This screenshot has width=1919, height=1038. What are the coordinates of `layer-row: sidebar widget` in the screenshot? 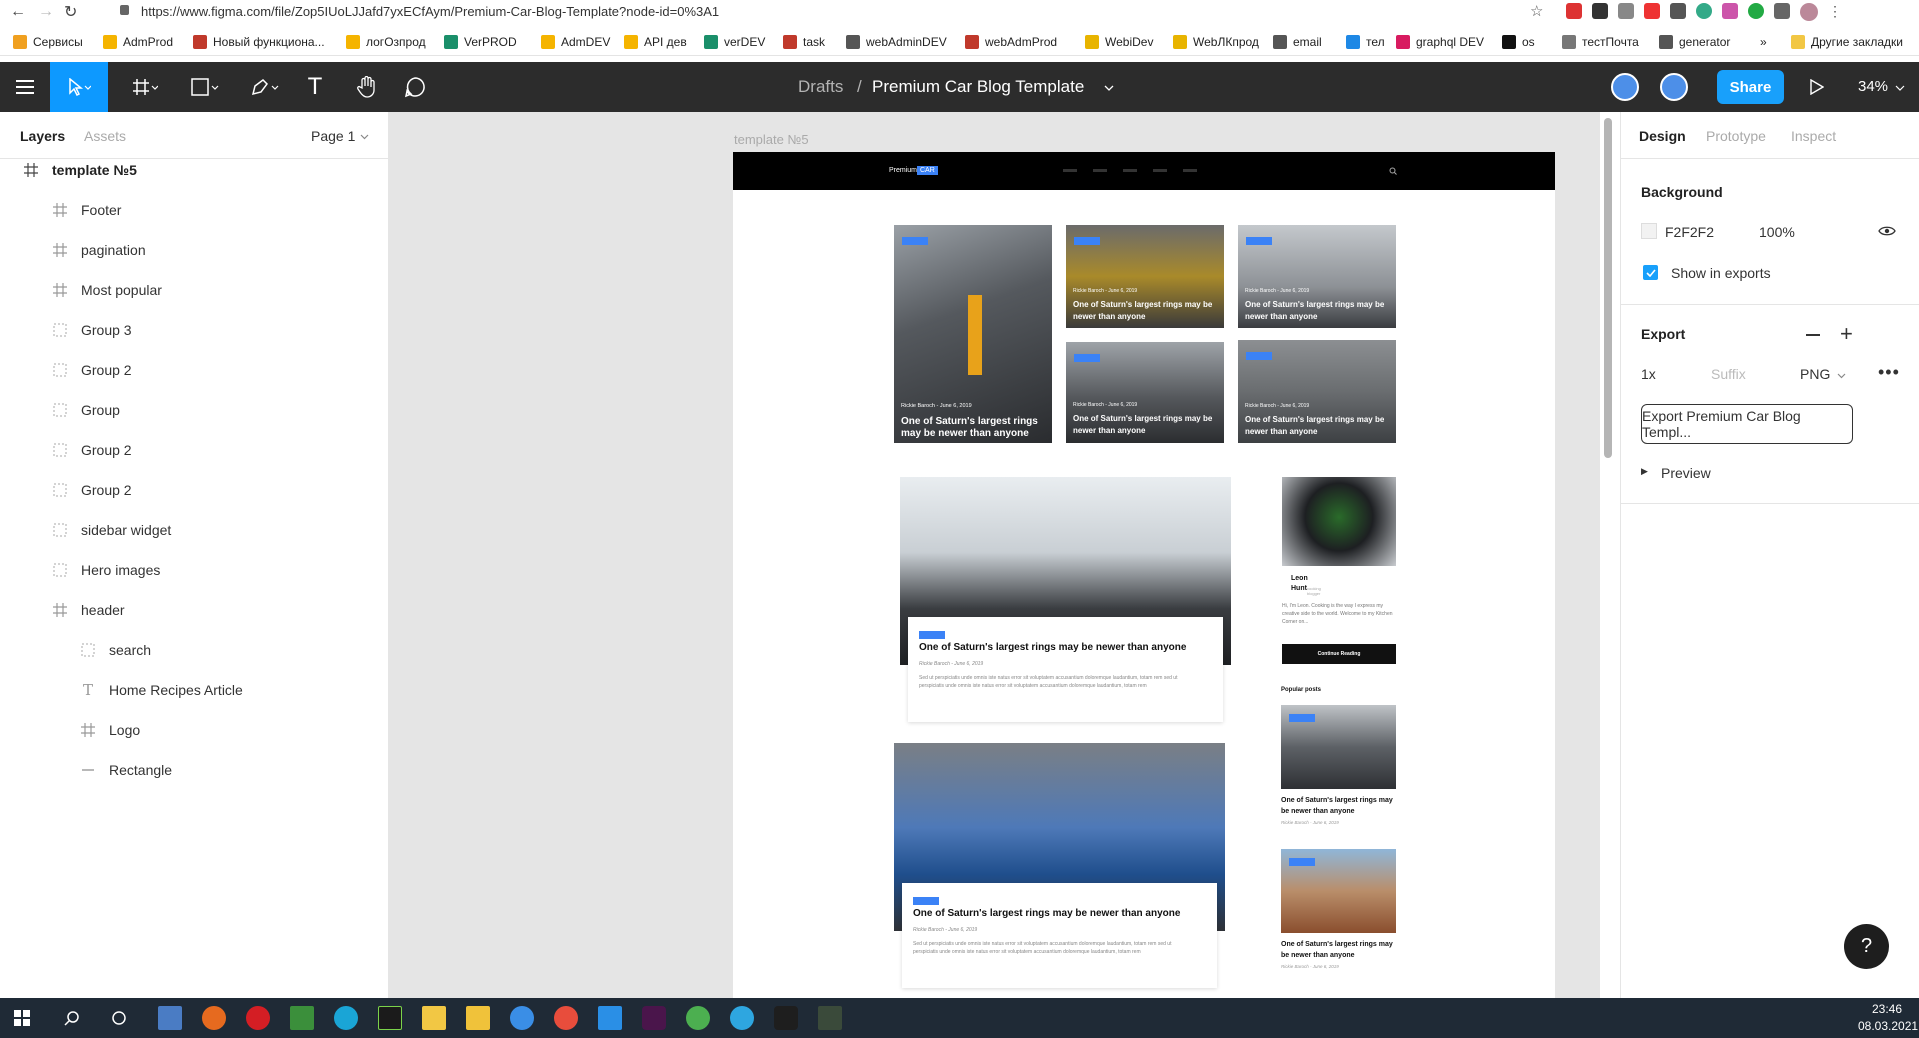 It's located at (111, 530).